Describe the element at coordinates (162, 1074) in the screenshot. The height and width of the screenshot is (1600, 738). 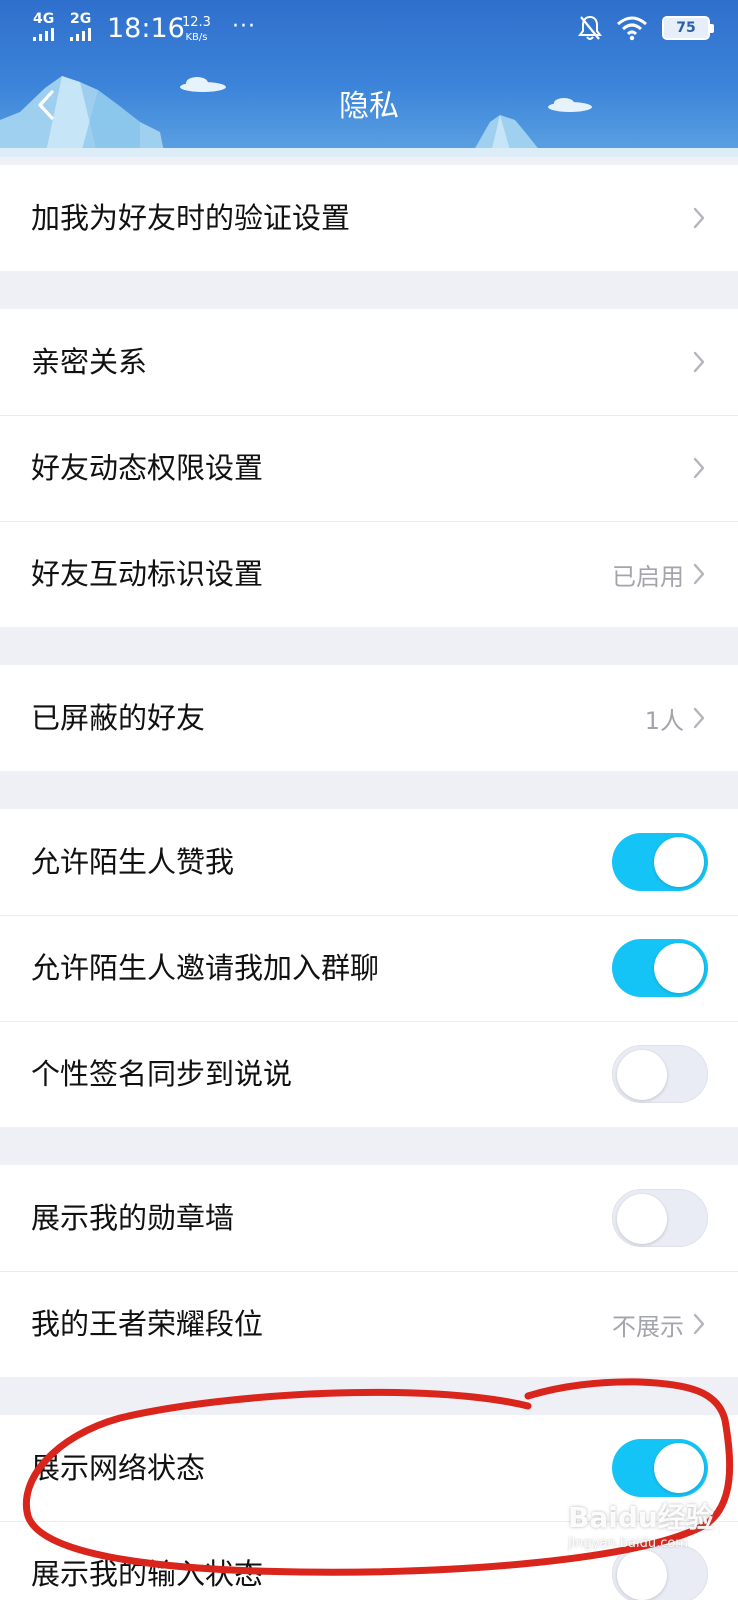
I see `row-label: 个性签名同步到说说` at that location.